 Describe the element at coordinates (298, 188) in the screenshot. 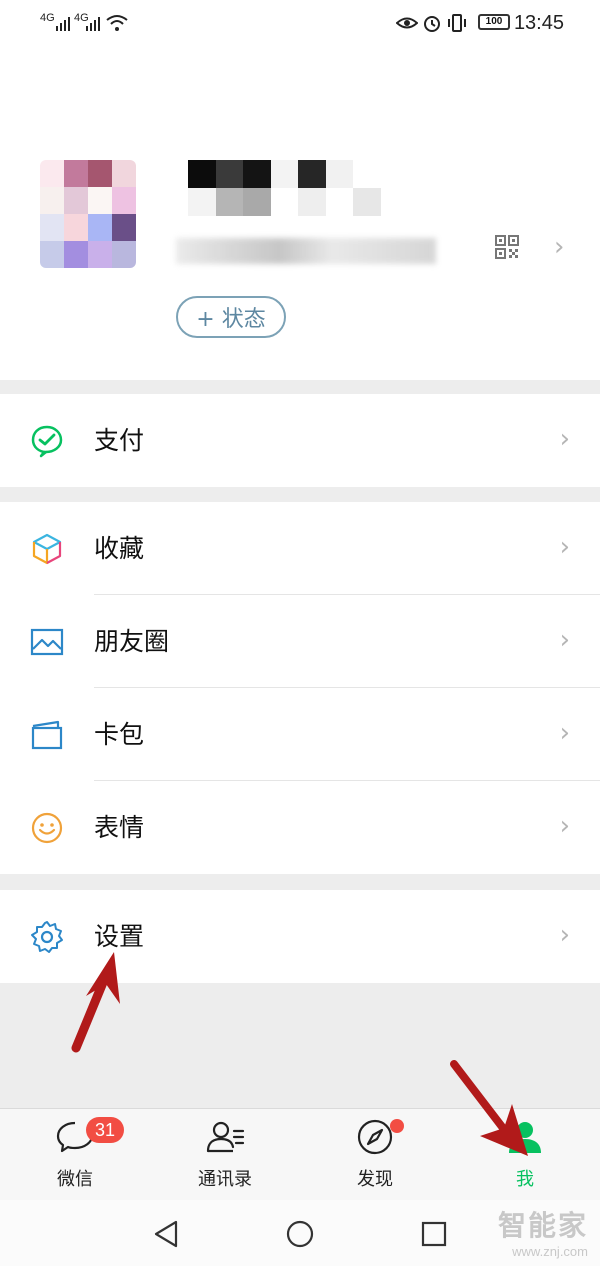

I see `nickname-mosaic` at that location.